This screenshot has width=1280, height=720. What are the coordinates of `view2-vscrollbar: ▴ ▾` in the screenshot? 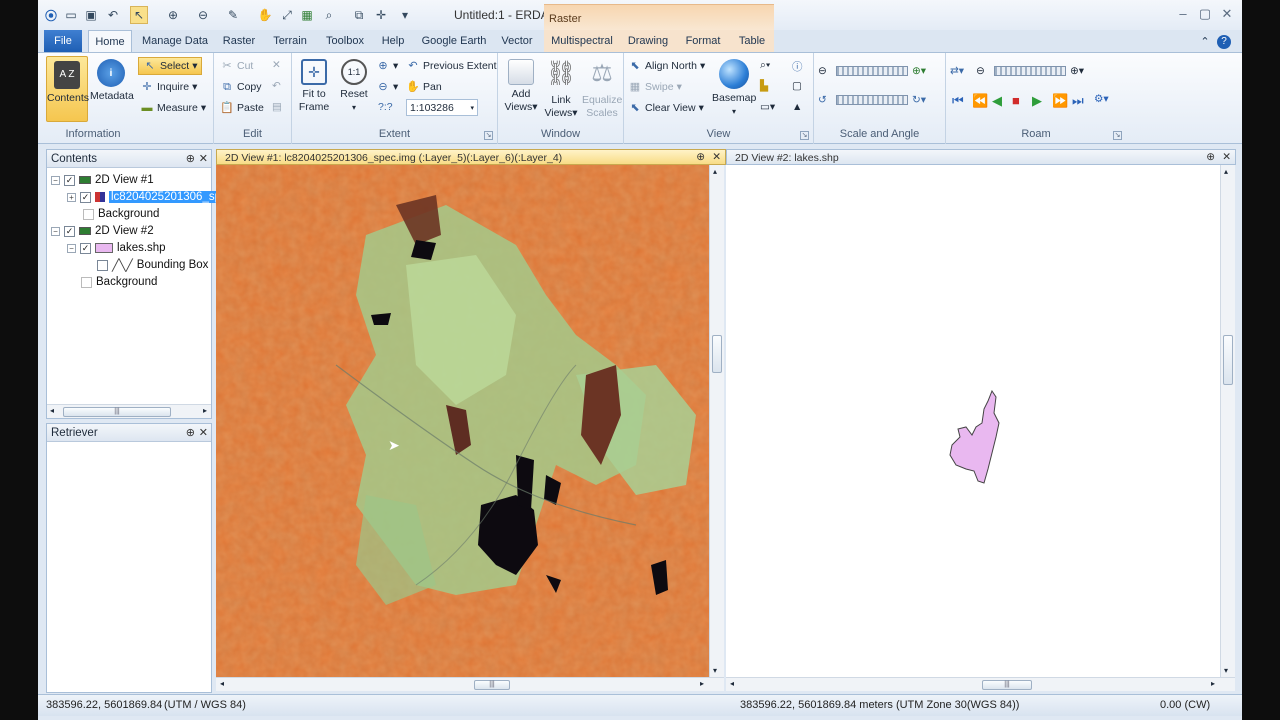 It's located at (1227, 421).